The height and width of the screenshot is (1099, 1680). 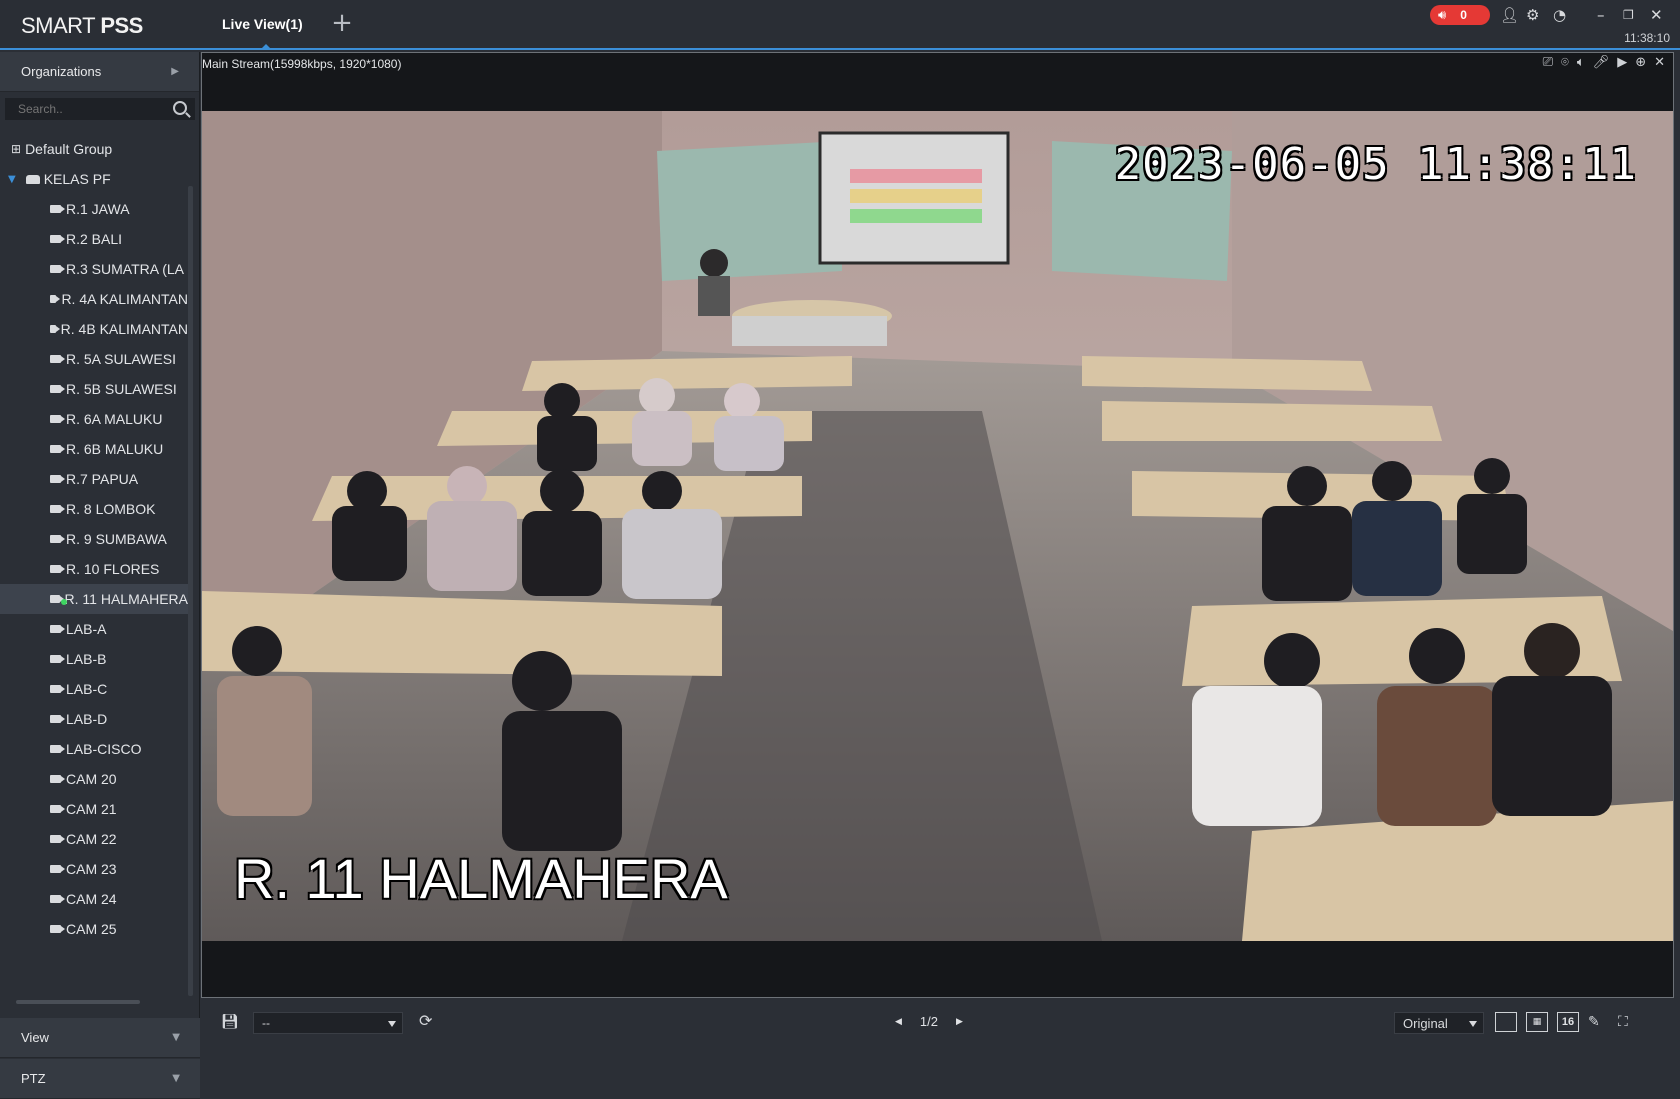 What do you see at coordinates (99, 72) in the screenshot?
I see `organizations-header: Organizations ▶` at bounding box center [99, 72].